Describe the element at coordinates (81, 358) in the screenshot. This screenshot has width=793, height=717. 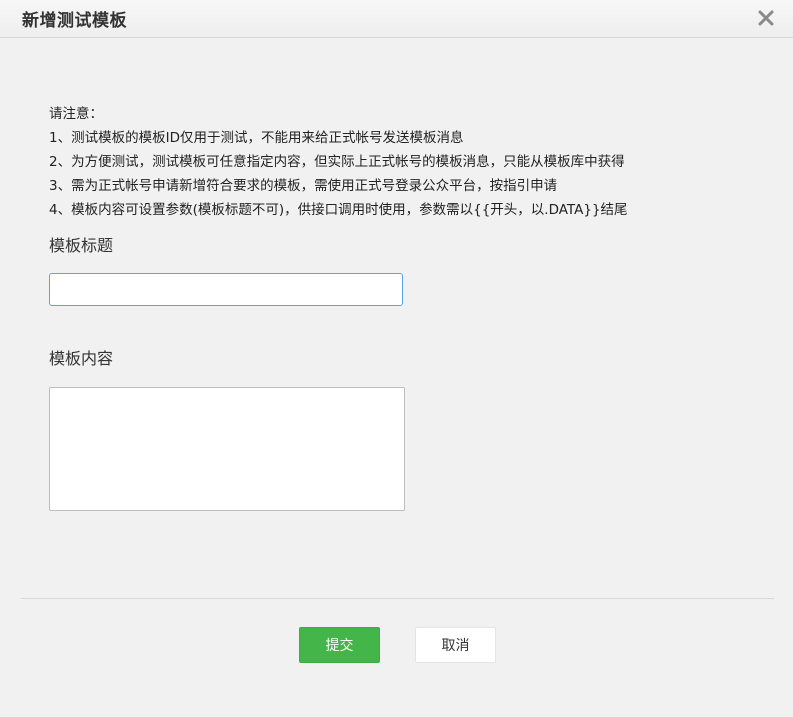
I see `template-content-label: 模板内容` at that location.